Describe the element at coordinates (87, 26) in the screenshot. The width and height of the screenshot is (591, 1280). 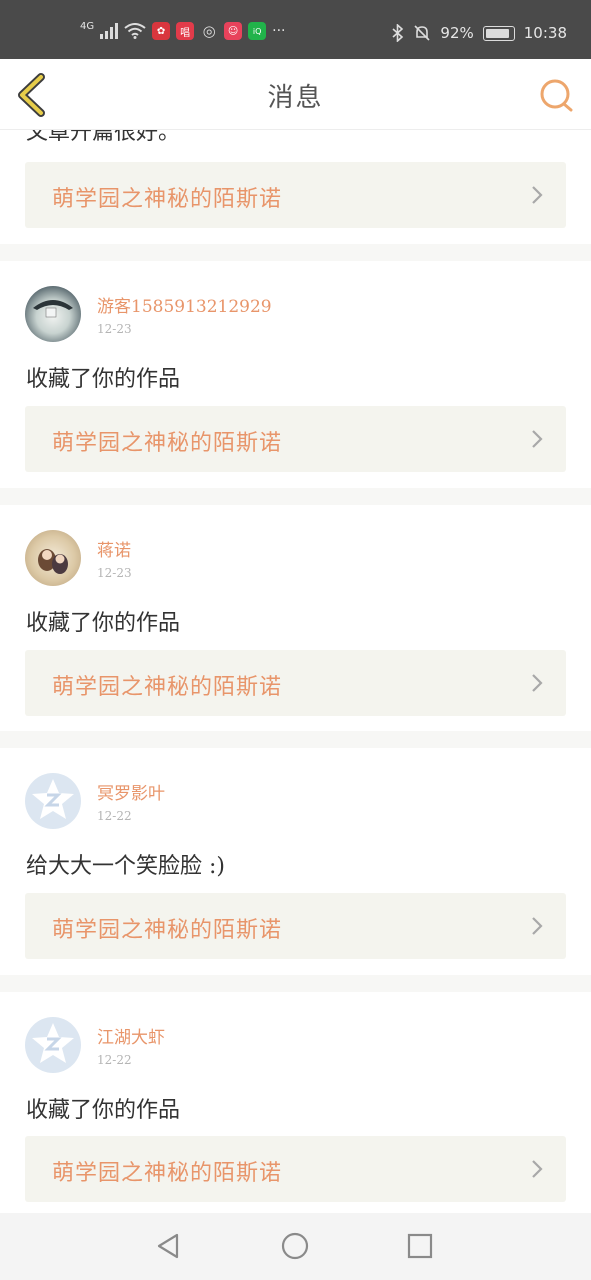
I see `network-type: 4G` at that location.